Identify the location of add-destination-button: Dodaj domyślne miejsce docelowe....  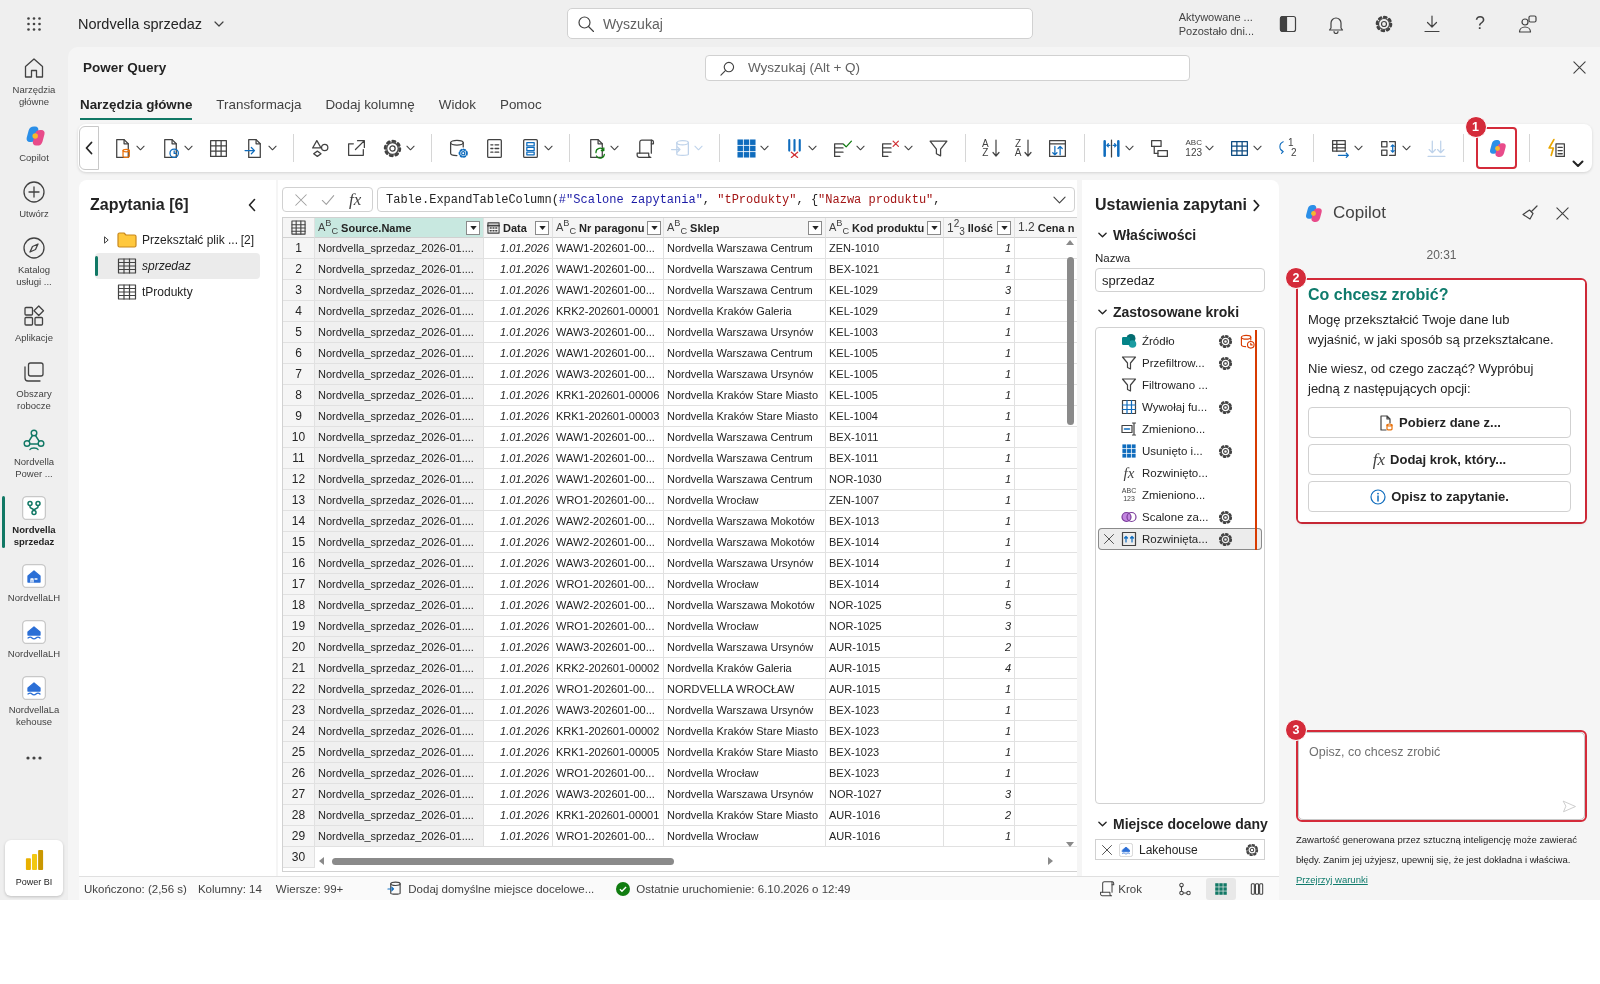
(491, 888).